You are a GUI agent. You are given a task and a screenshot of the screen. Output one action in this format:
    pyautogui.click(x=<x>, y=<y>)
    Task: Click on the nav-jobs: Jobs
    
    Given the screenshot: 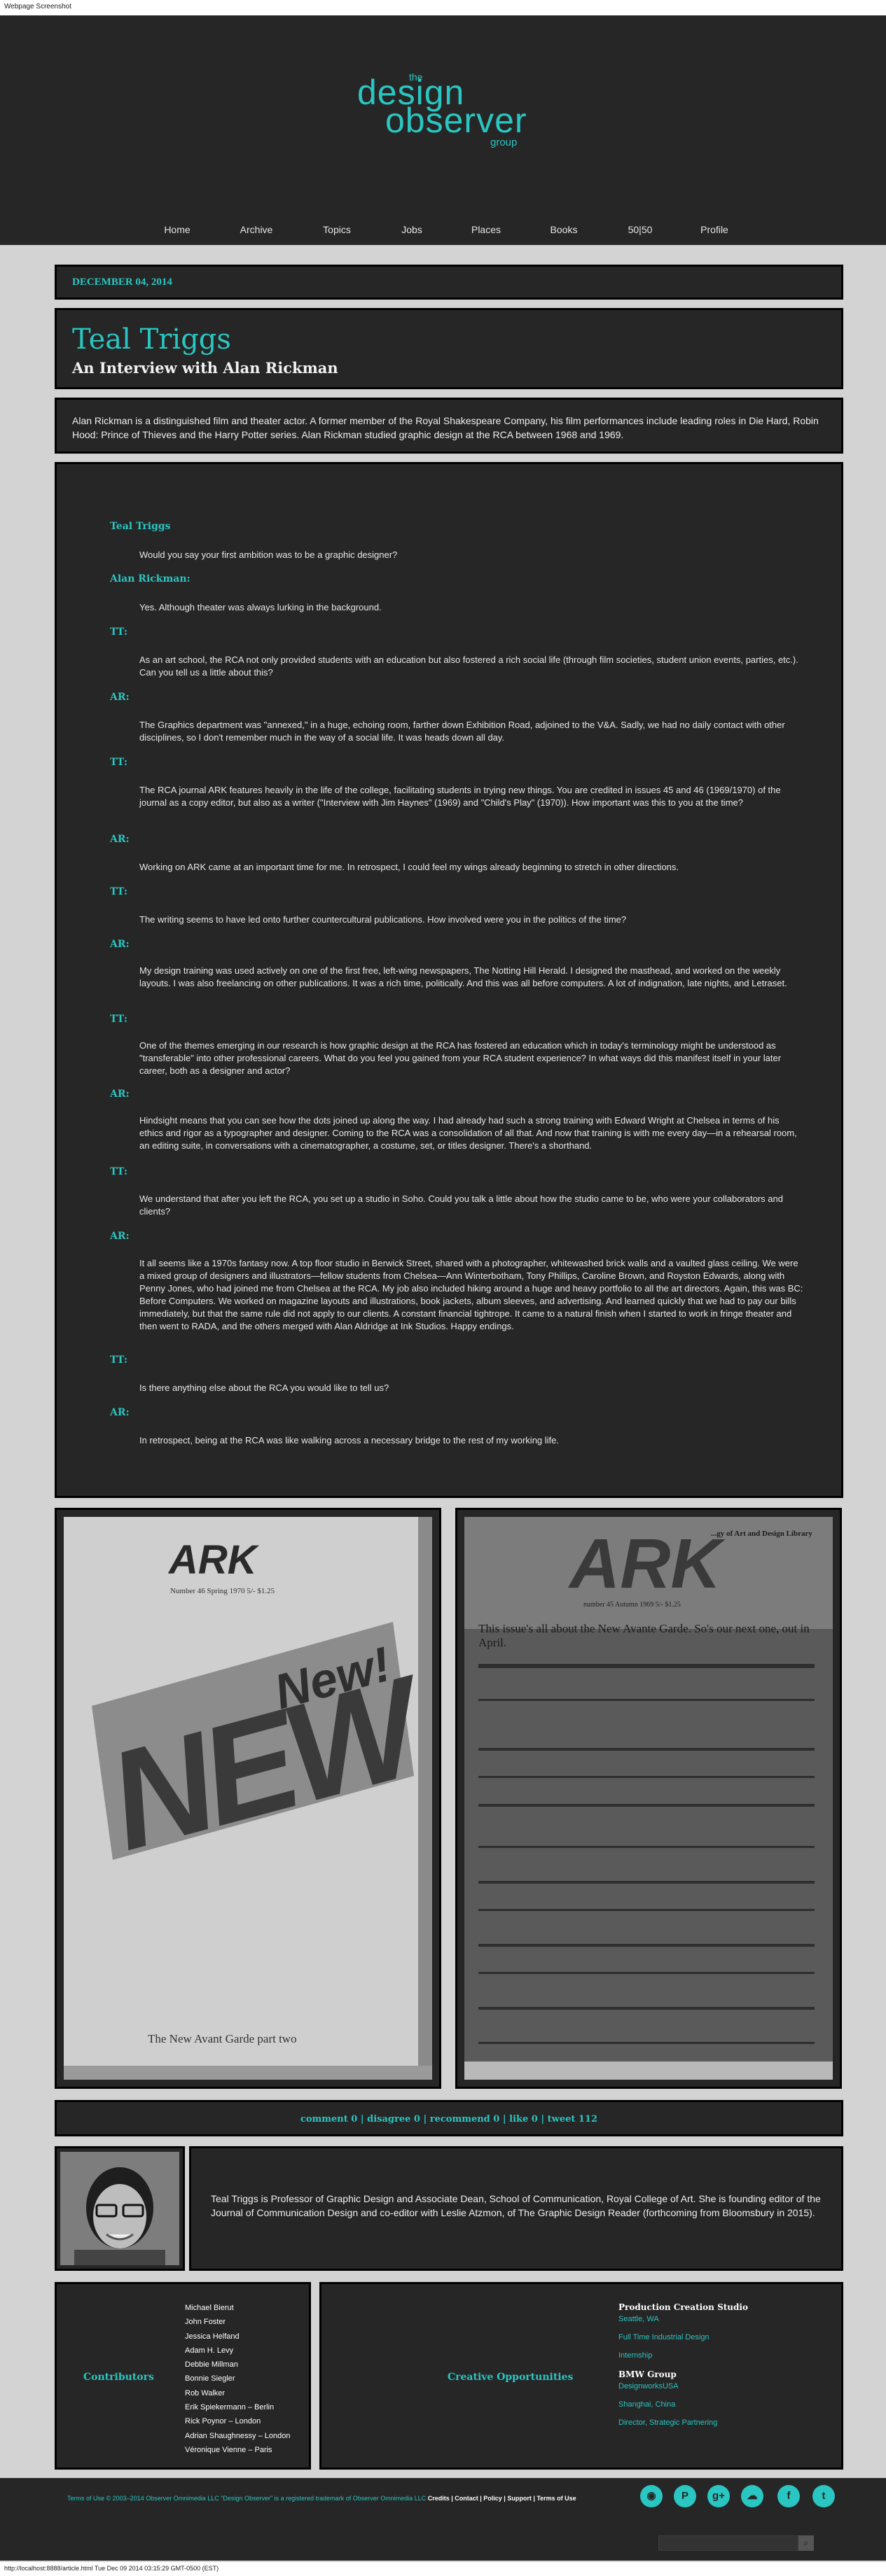 What is the action you would take?
    pyautogui.click(x=411, y=229)
    